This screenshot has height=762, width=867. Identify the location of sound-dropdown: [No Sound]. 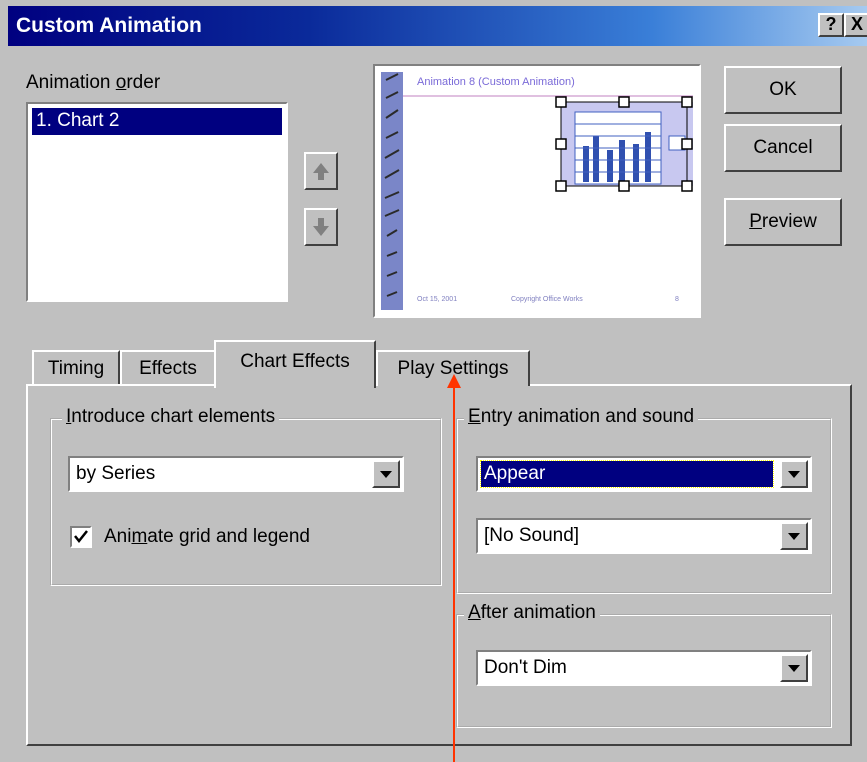
(644, 536).